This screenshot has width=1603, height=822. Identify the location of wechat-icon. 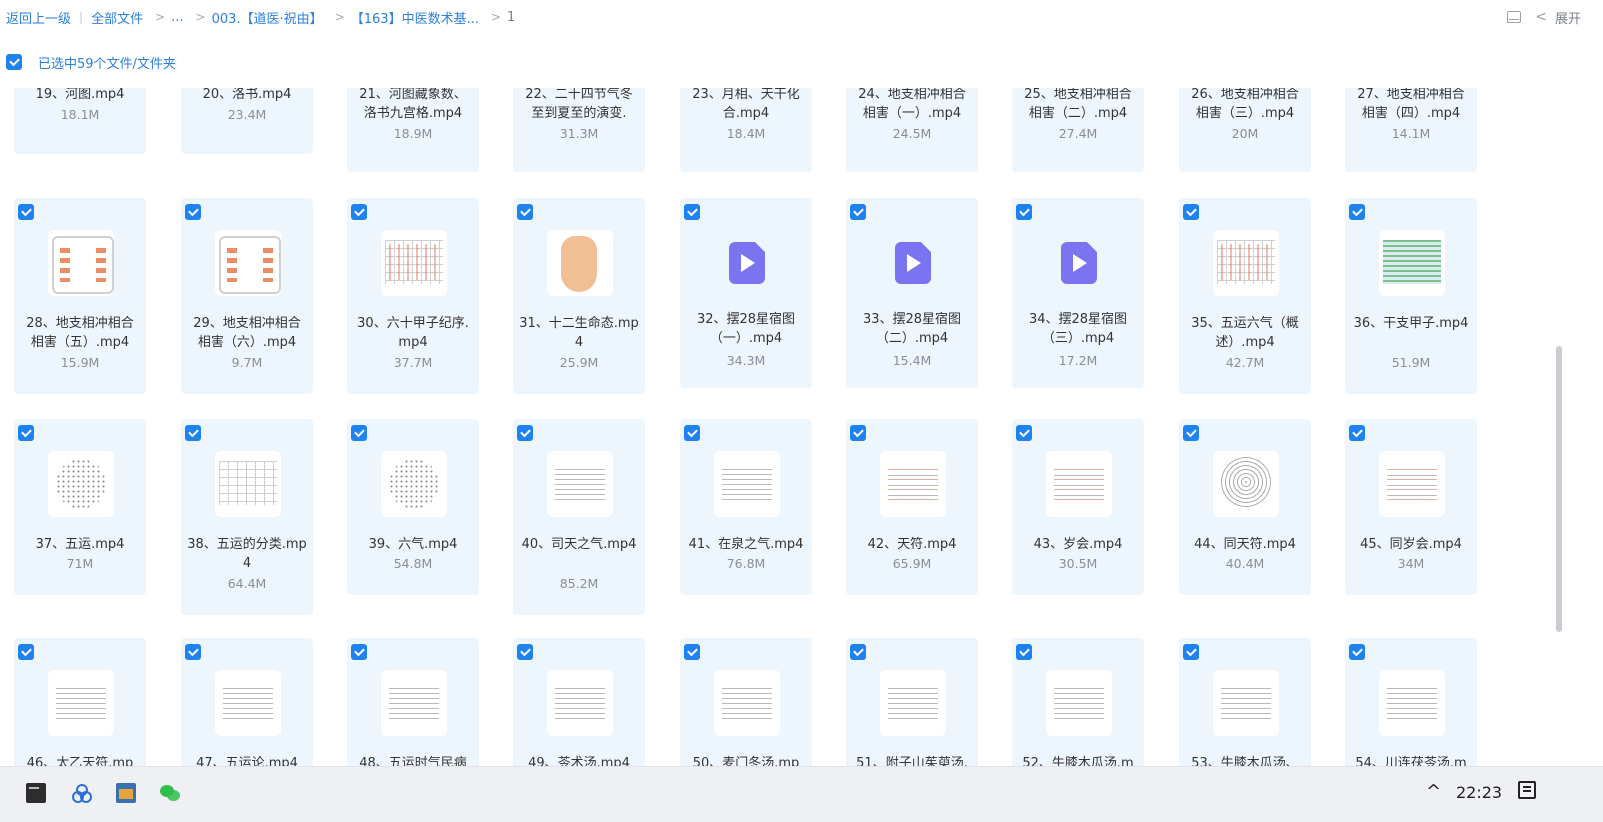
(170, 793).